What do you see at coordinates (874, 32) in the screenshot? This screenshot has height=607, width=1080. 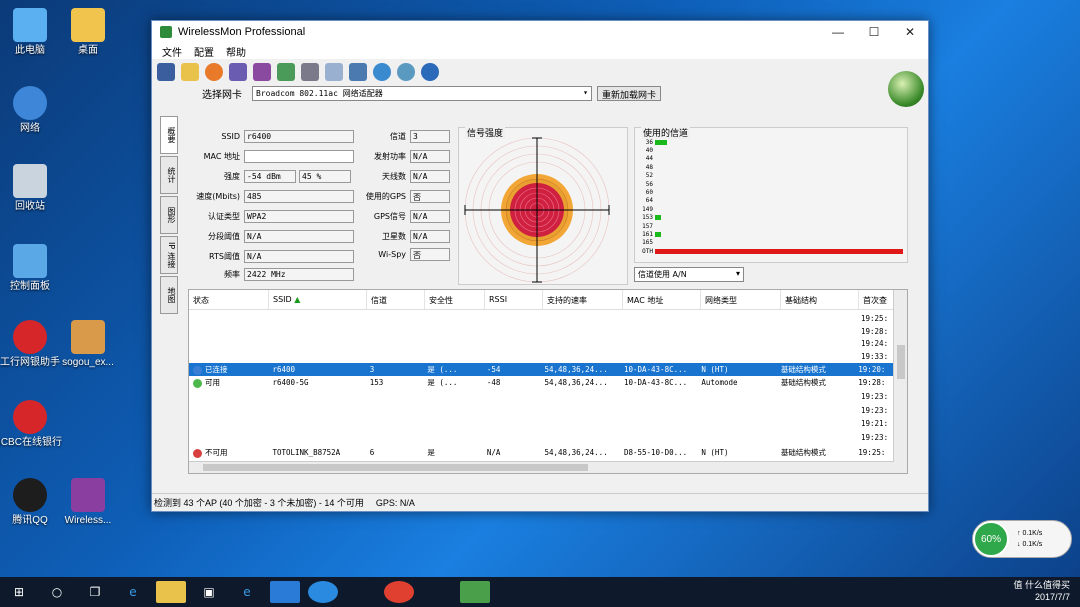 I see `maximize-button: ☐` at bounding box center [874, 32].